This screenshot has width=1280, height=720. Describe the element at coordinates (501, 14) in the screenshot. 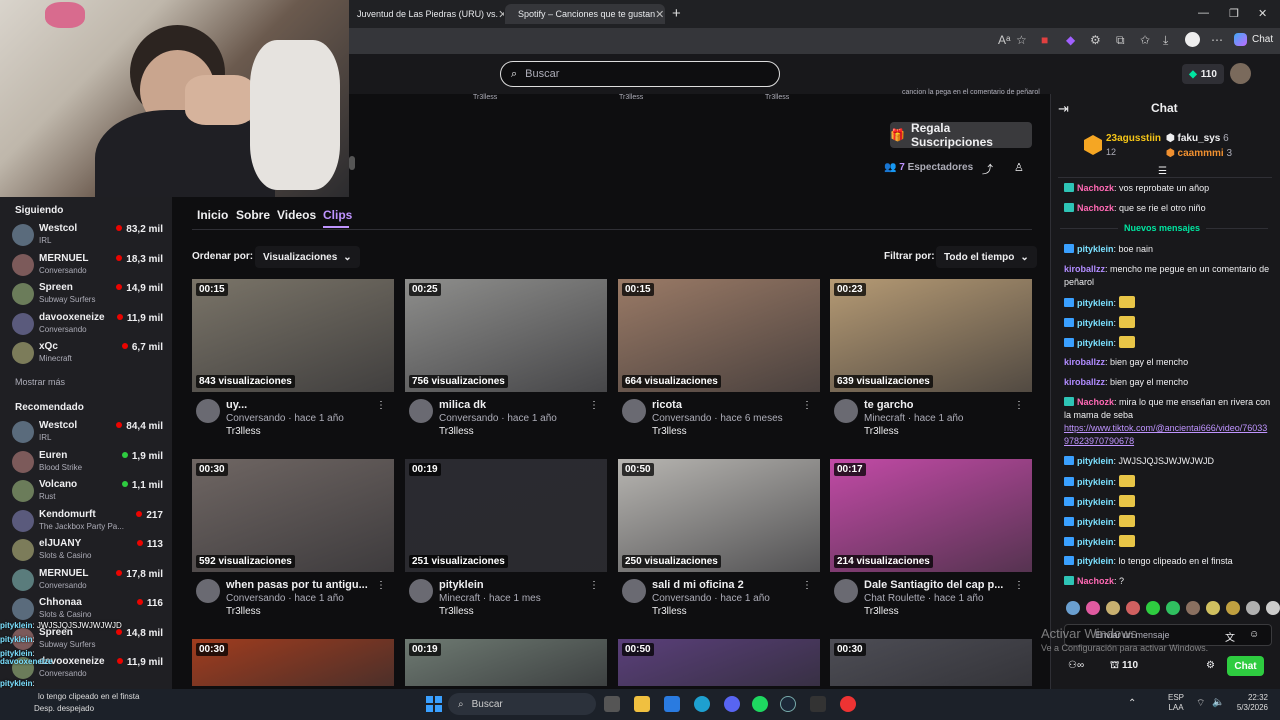

I see `close-icon: ✕` at that location.